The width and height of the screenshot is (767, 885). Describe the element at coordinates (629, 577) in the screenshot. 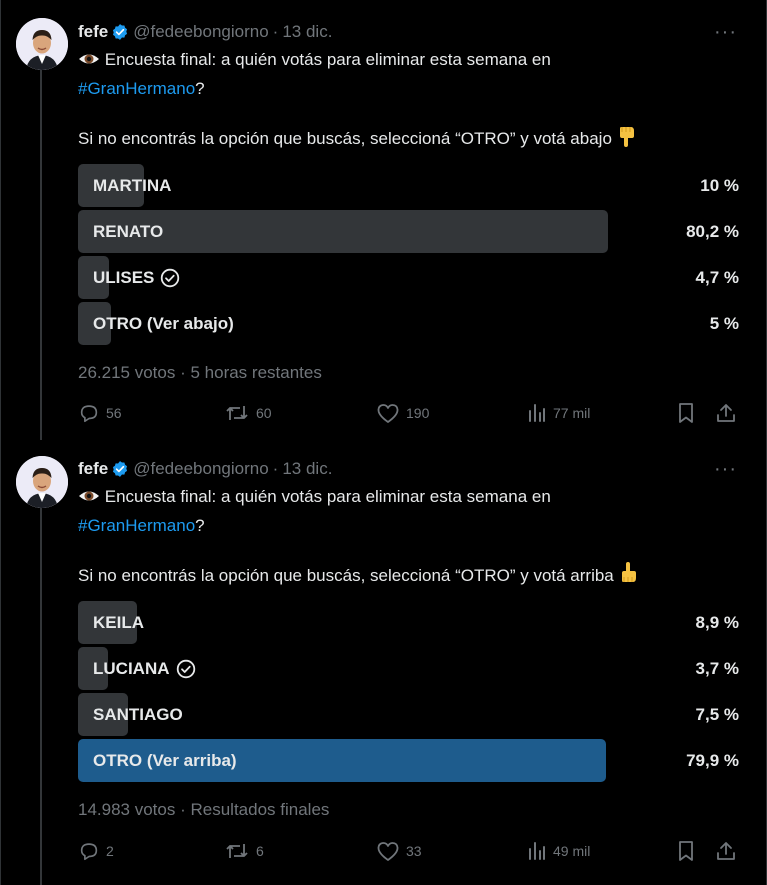

I see `hand-pointing-up-icon` at that location.